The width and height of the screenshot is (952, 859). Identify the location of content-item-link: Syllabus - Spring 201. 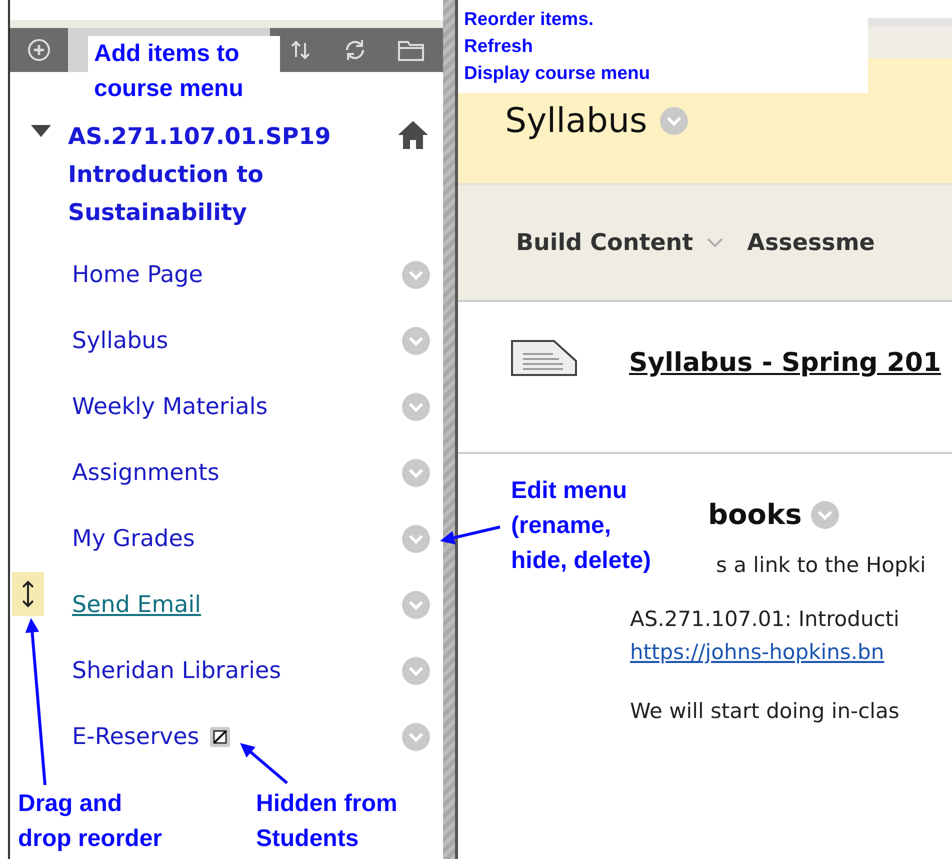
(785, 363).